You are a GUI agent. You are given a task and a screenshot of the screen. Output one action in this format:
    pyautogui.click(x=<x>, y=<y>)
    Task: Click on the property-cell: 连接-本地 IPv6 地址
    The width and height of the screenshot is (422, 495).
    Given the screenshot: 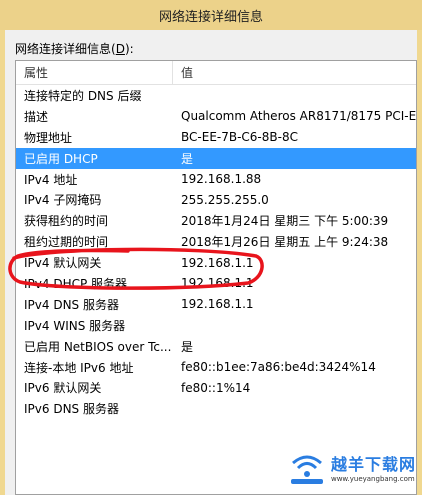 What is the action you would take?
    pyautogui.click(x=79, y=367)
    